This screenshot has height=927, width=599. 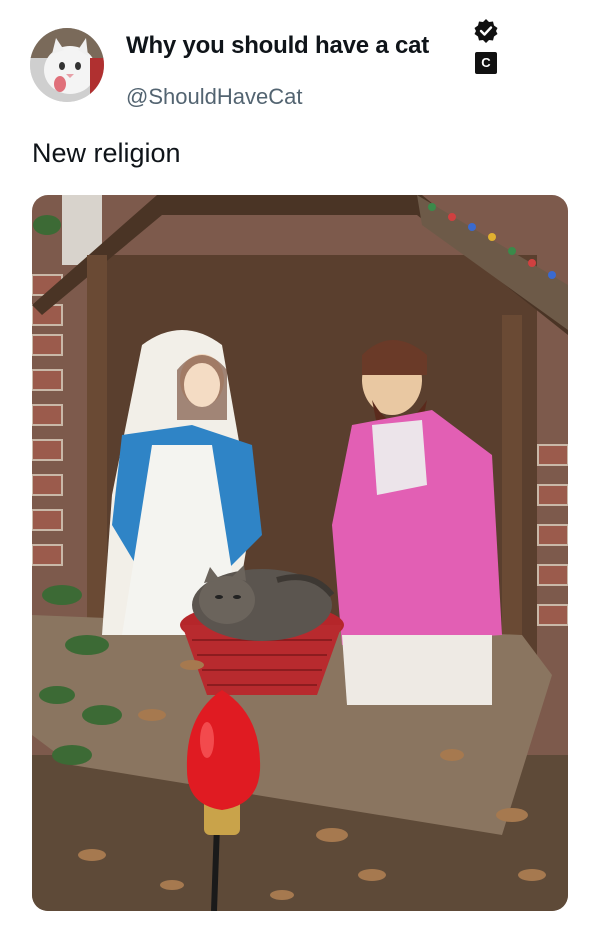 I want to click on basket-with-cat, so click(x=262, y=630).